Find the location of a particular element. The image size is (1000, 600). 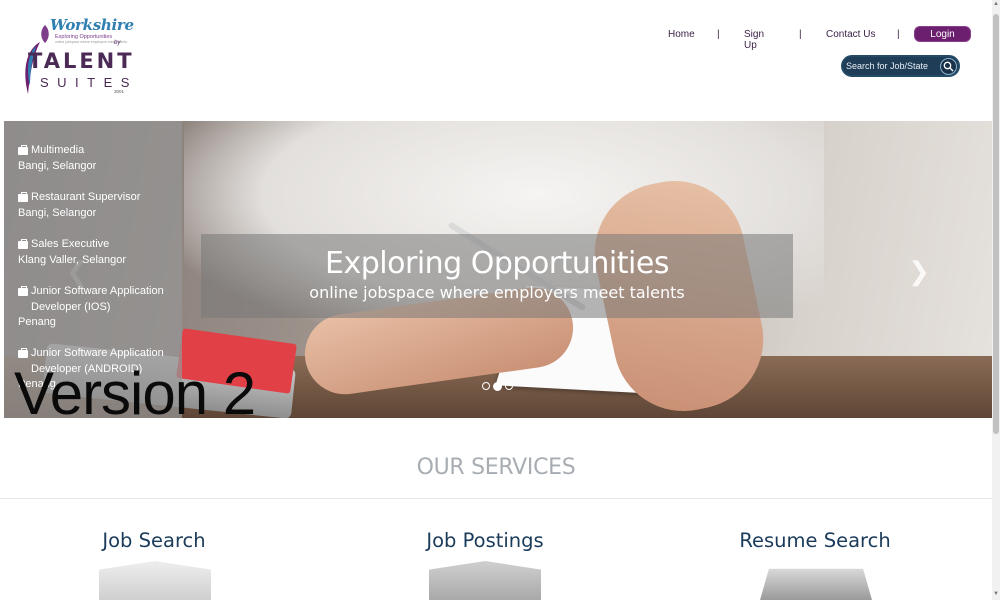

version-watermark: Version 2 is located at coordinates (135, 393).